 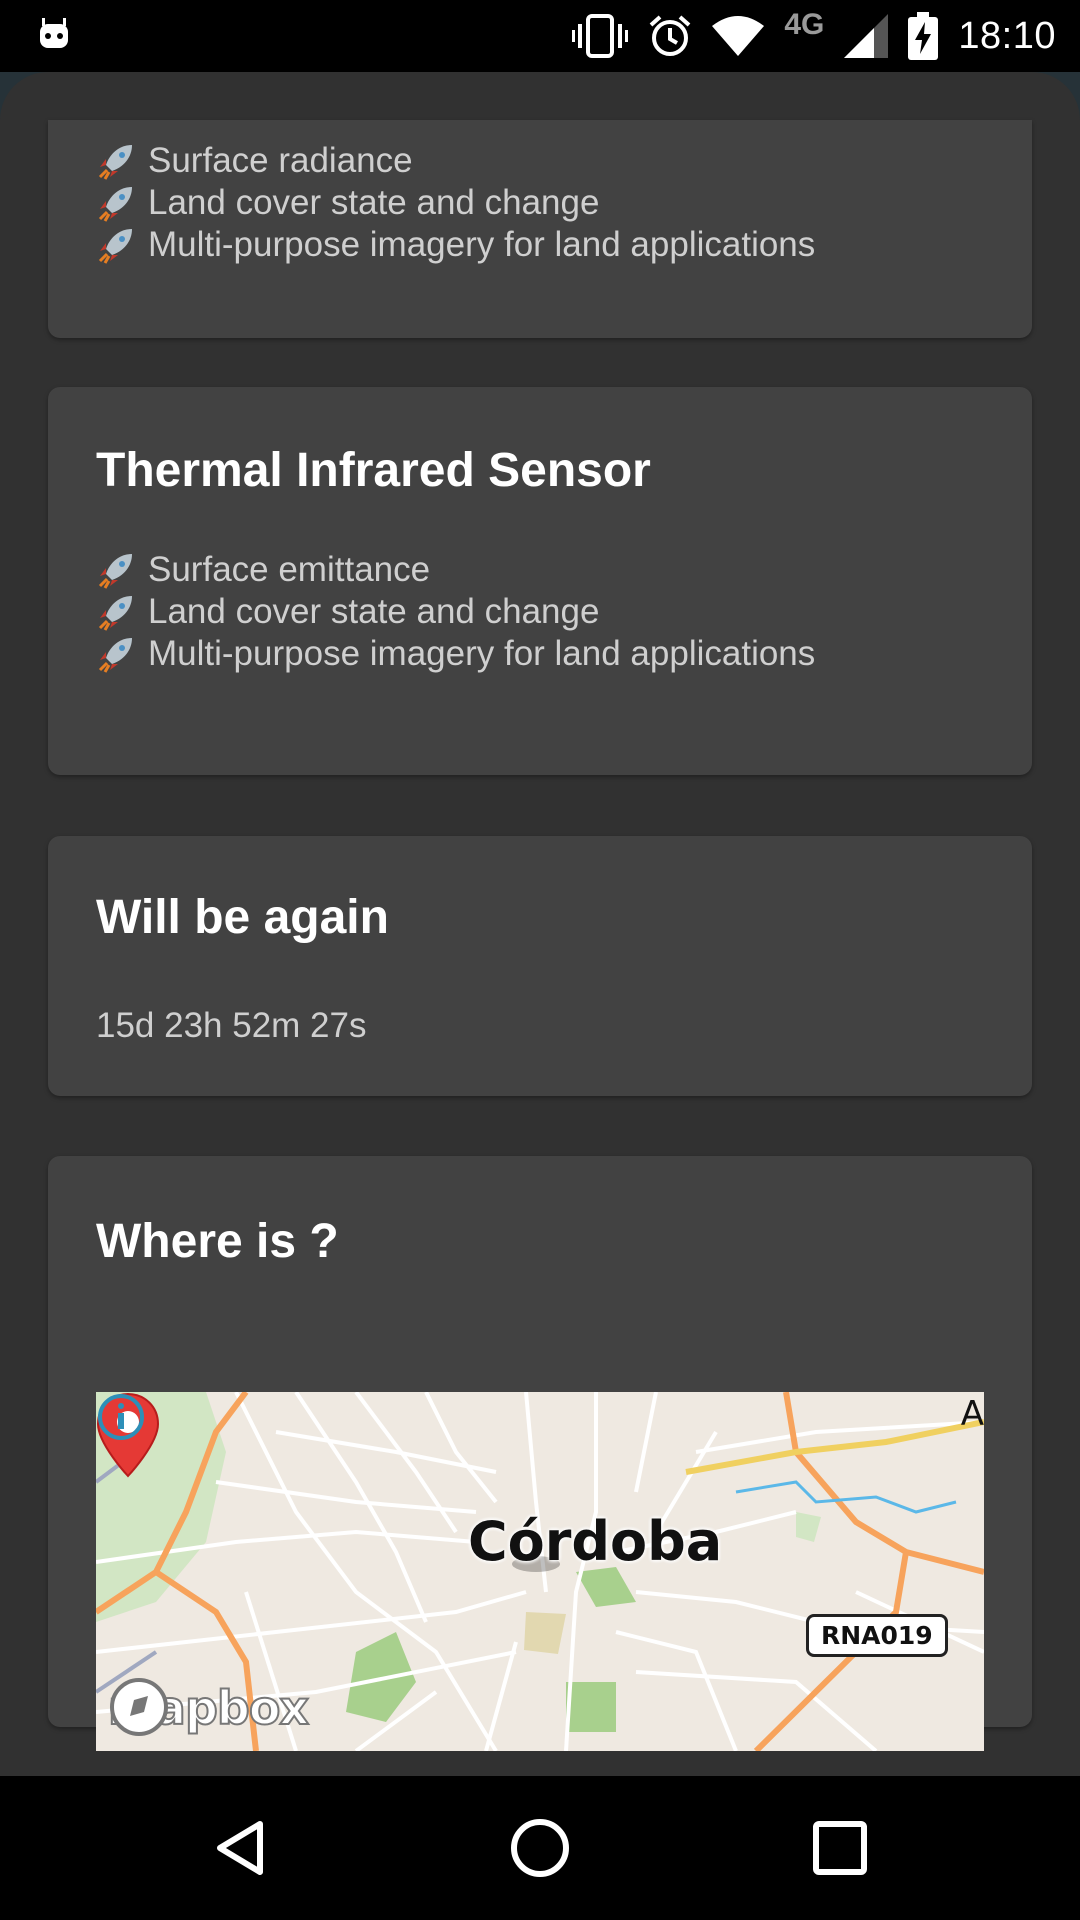 What do you see at coordinates (600, 36) in the screenshot?
I see `vibrate-icon` at bounding box center [600, 36].